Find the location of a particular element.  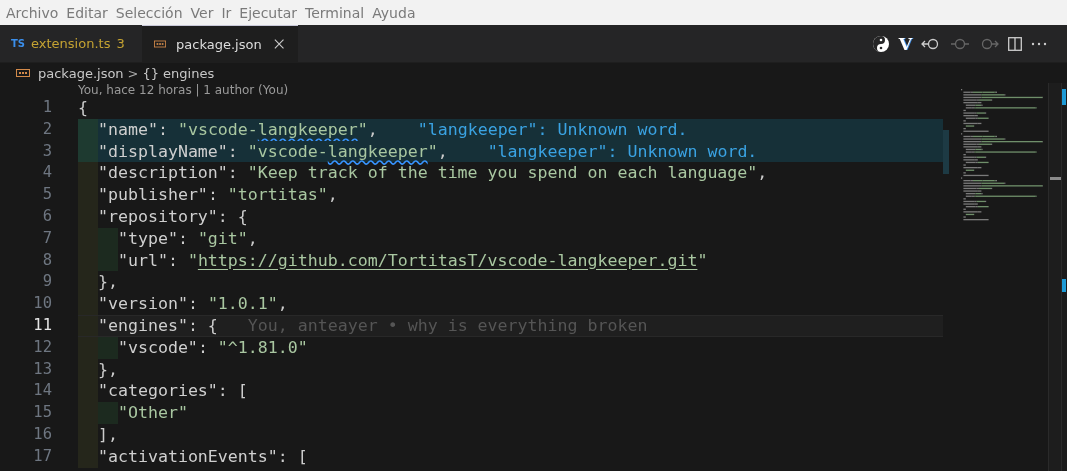

json-string: "1.0.1" is located at coordinates (242, 304).